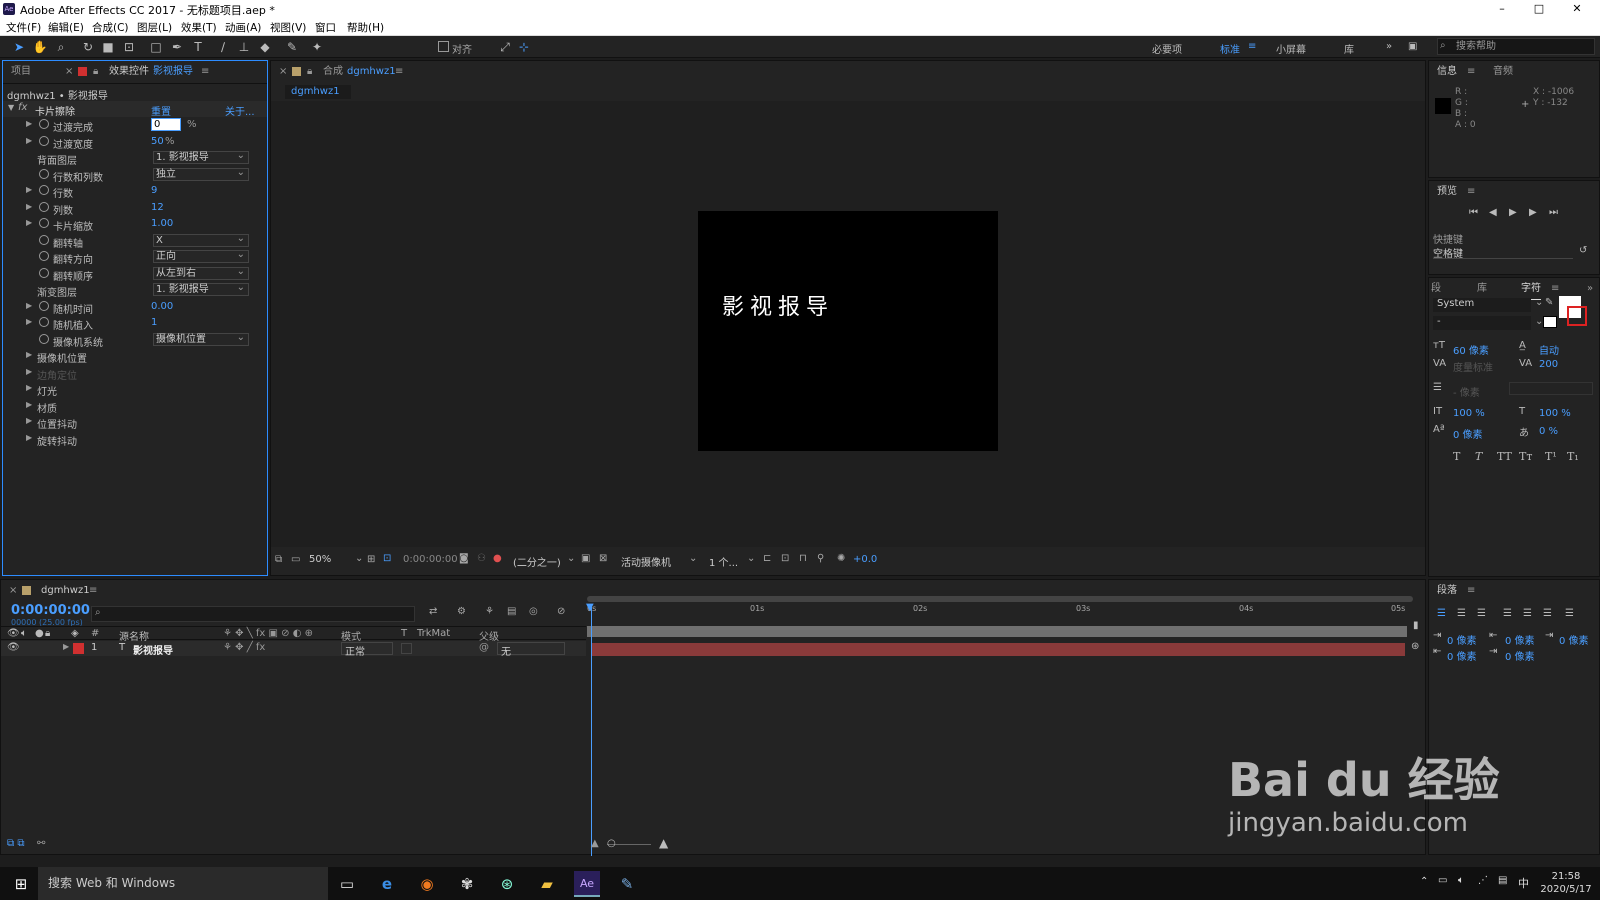 This screenshot has width=1600, height=900. What do you see at coordinates (467, 884) in the screenshot?
I see `tencent-app-icon: ✾` at bounding box center [467, 884].